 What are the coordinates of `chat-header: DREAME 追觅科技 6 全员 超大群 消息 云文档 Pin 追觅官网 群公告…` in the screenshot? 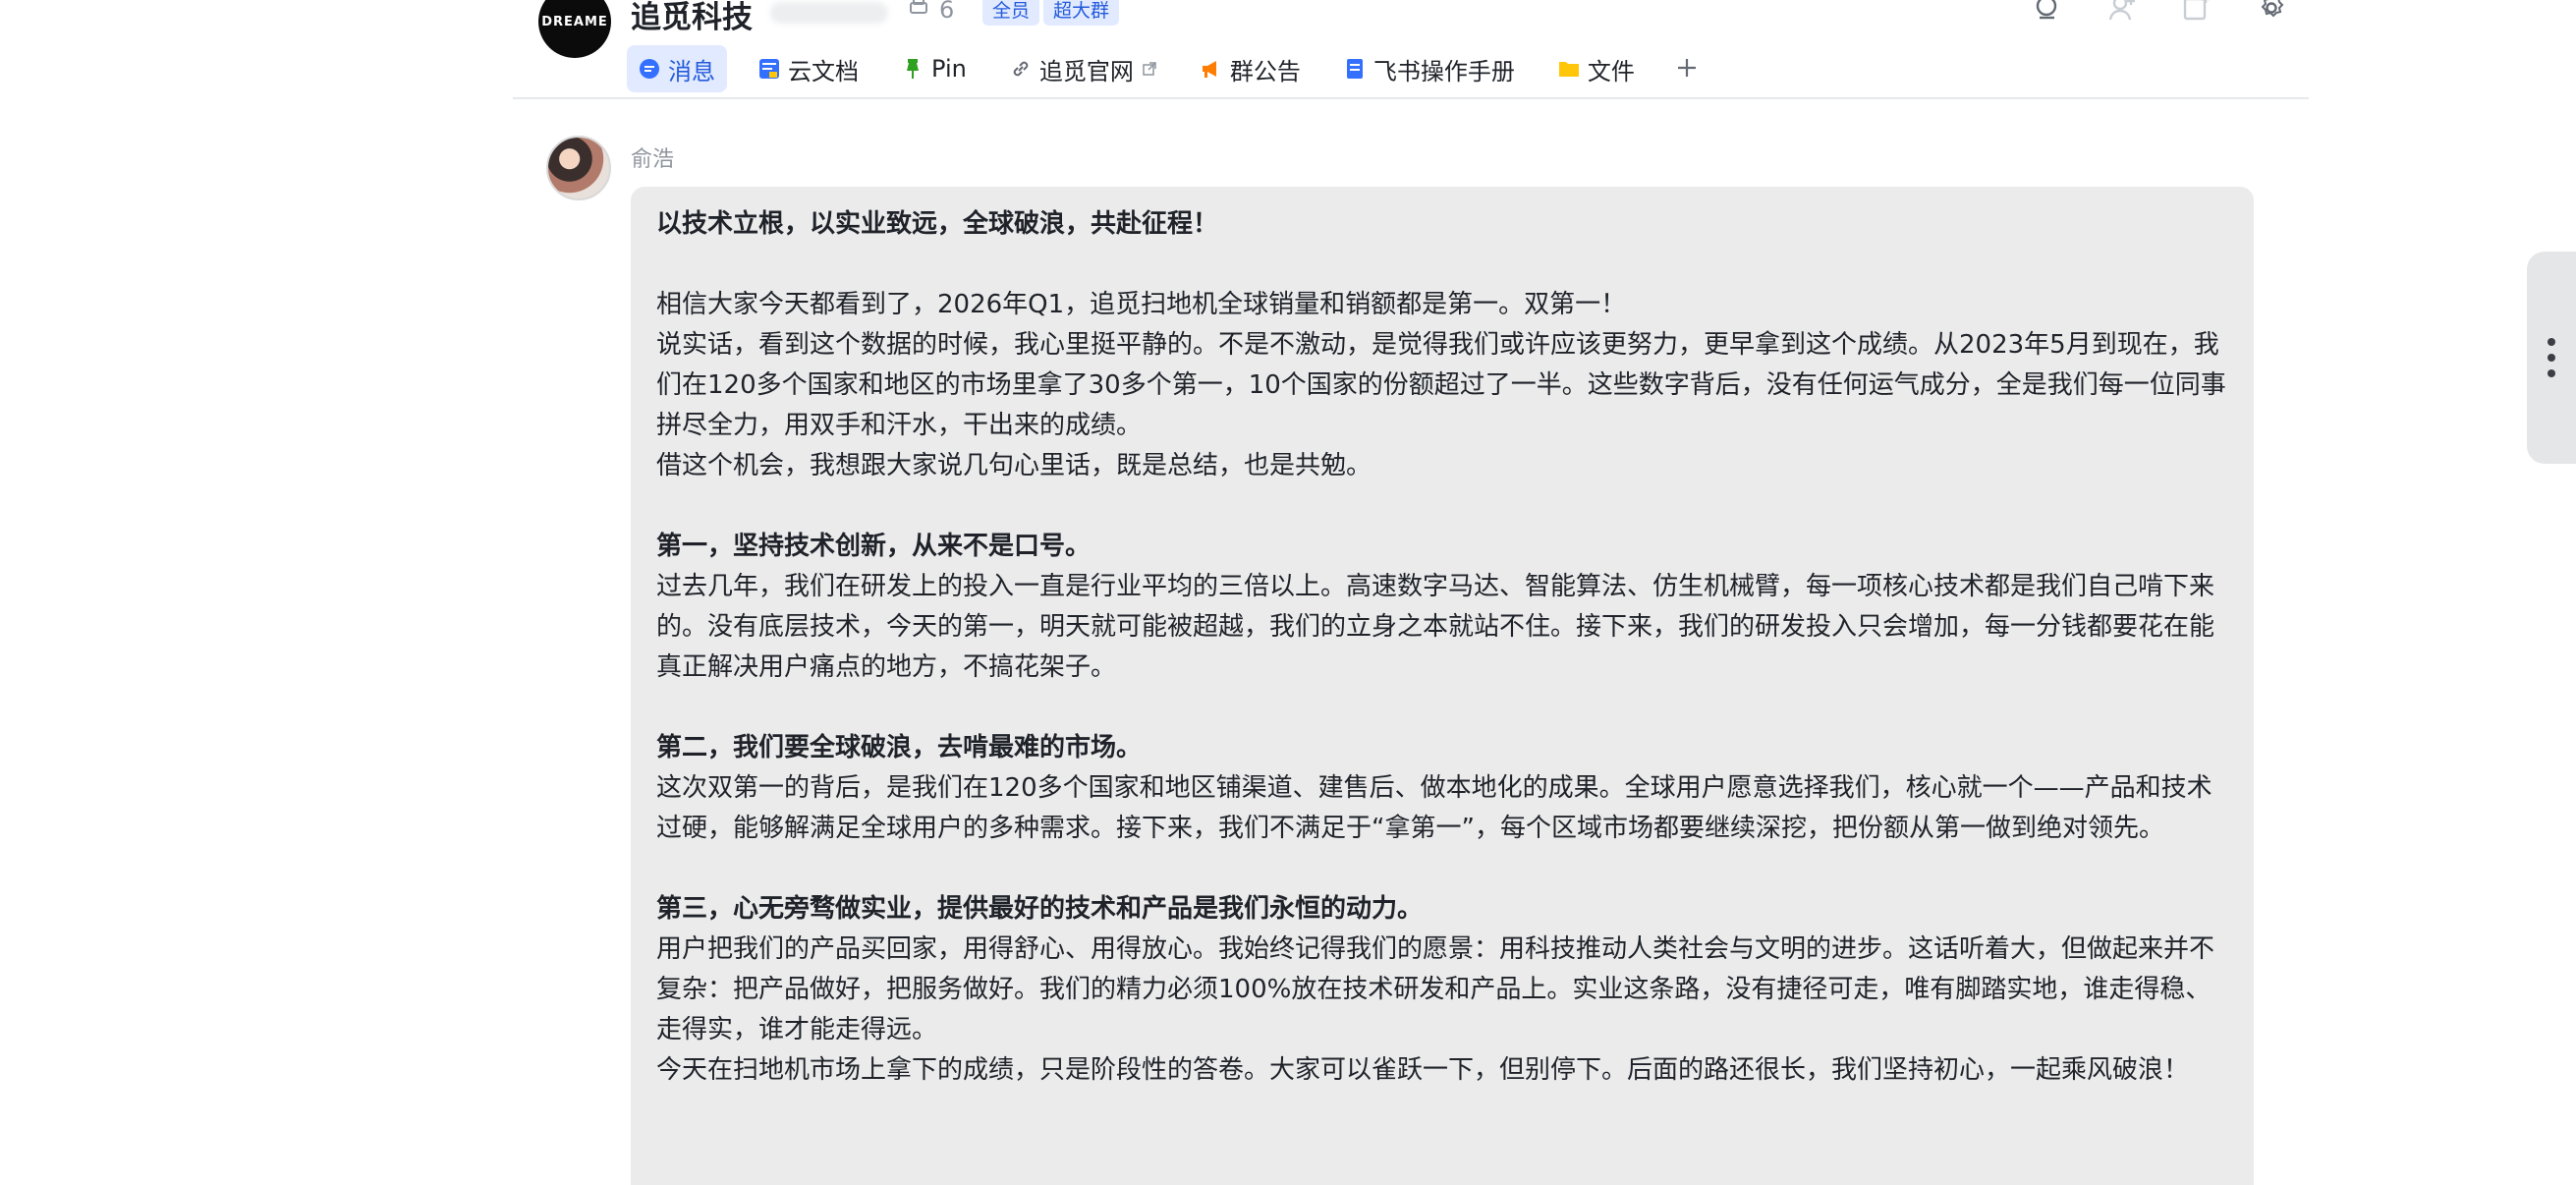 It's located at (1411, 50).